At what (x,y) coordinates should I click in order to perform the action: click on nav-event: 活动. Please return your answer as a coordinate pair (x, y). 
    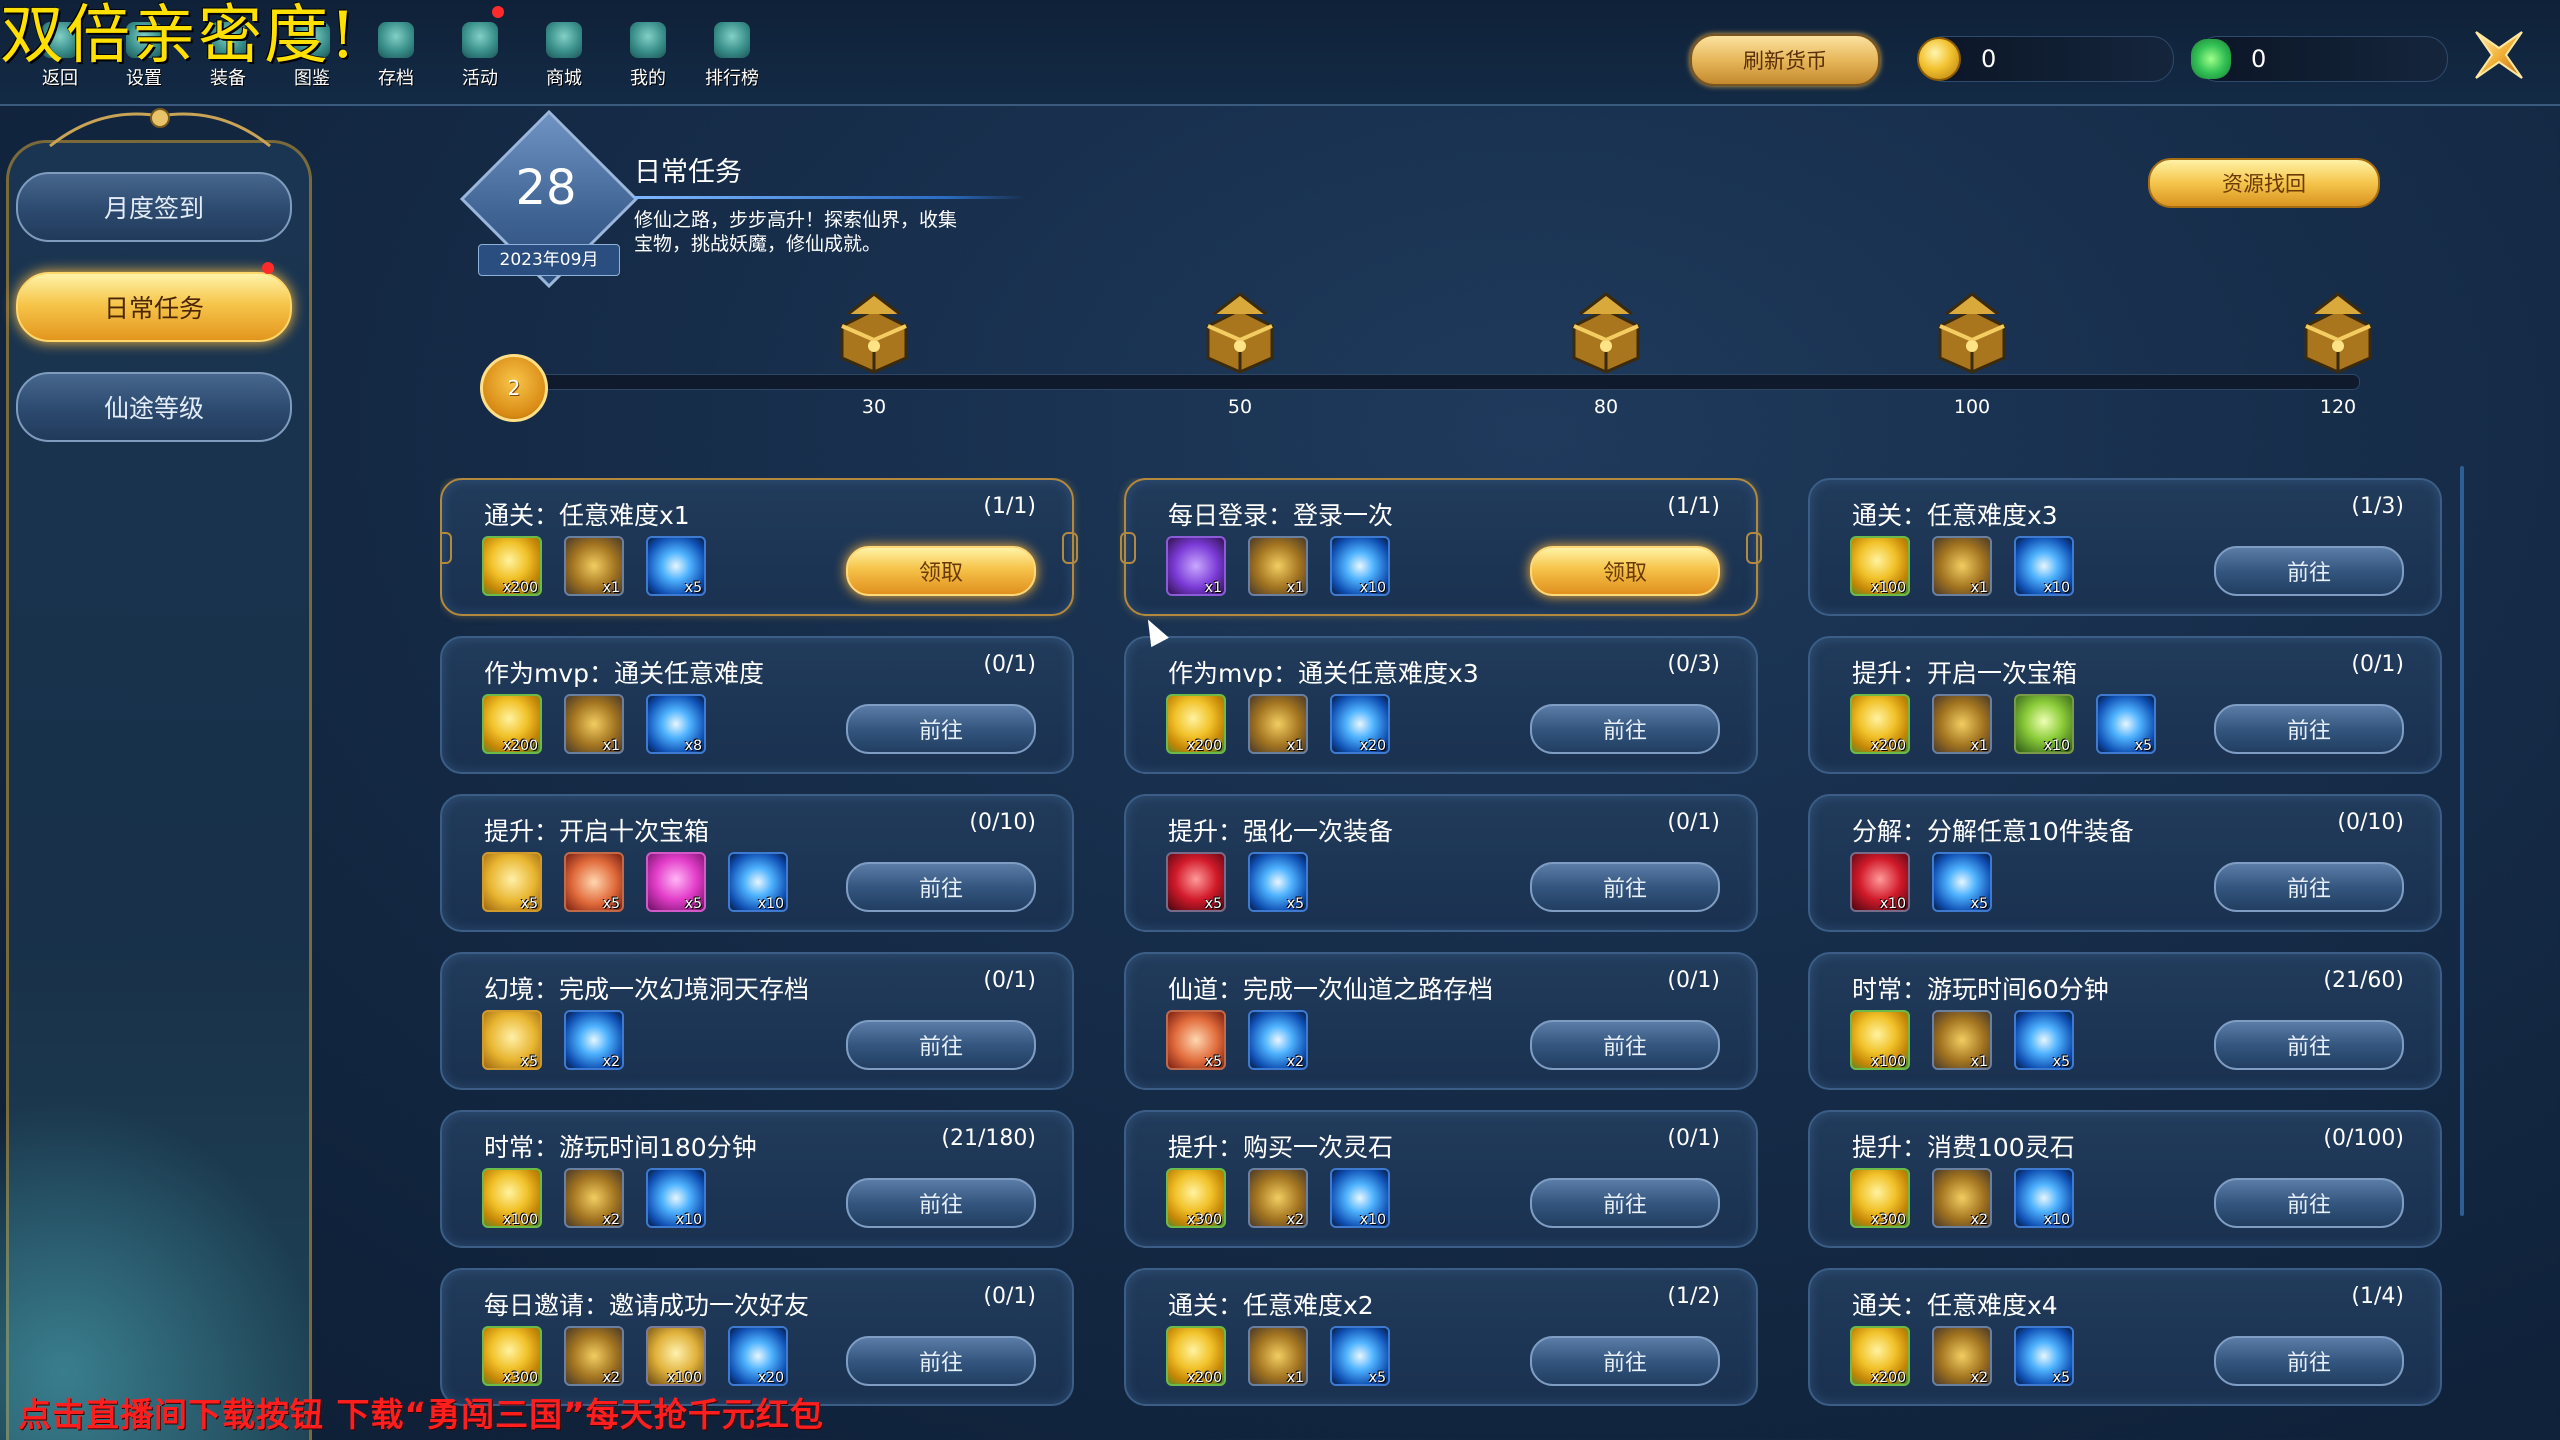
    Looking at the image, I should click on (480, 48).